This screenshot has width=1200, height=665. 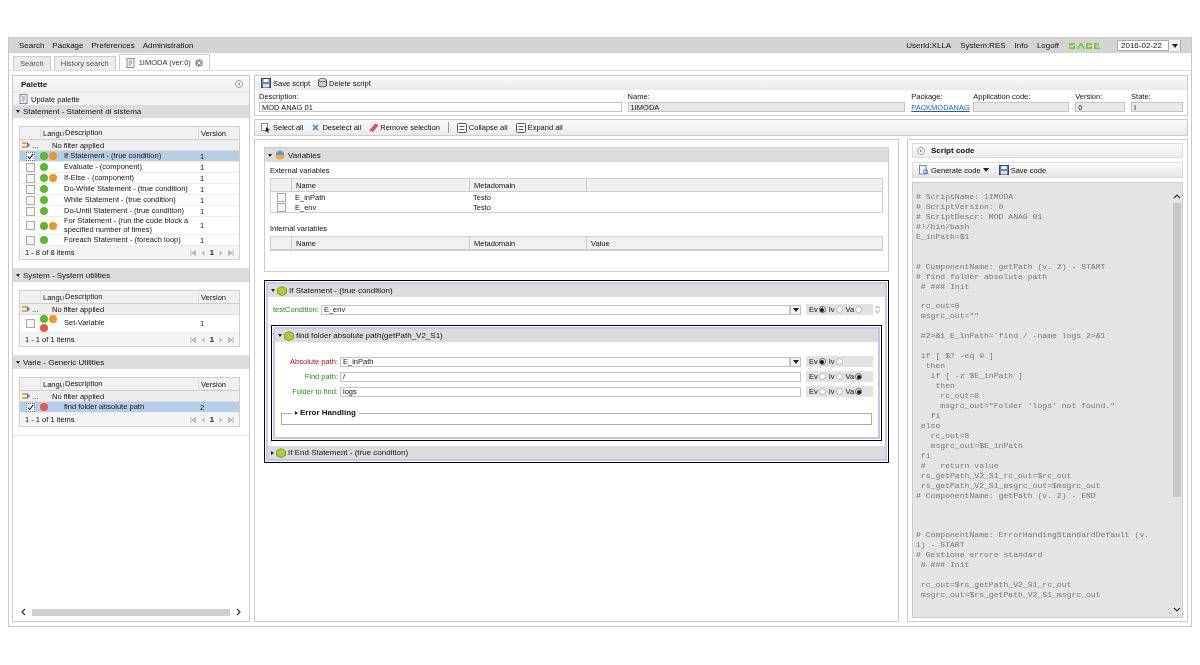 What do you see at coordinates (1084, 45) in the screenshot?
I see `logo-icon` at bounding box center [1084, 45].